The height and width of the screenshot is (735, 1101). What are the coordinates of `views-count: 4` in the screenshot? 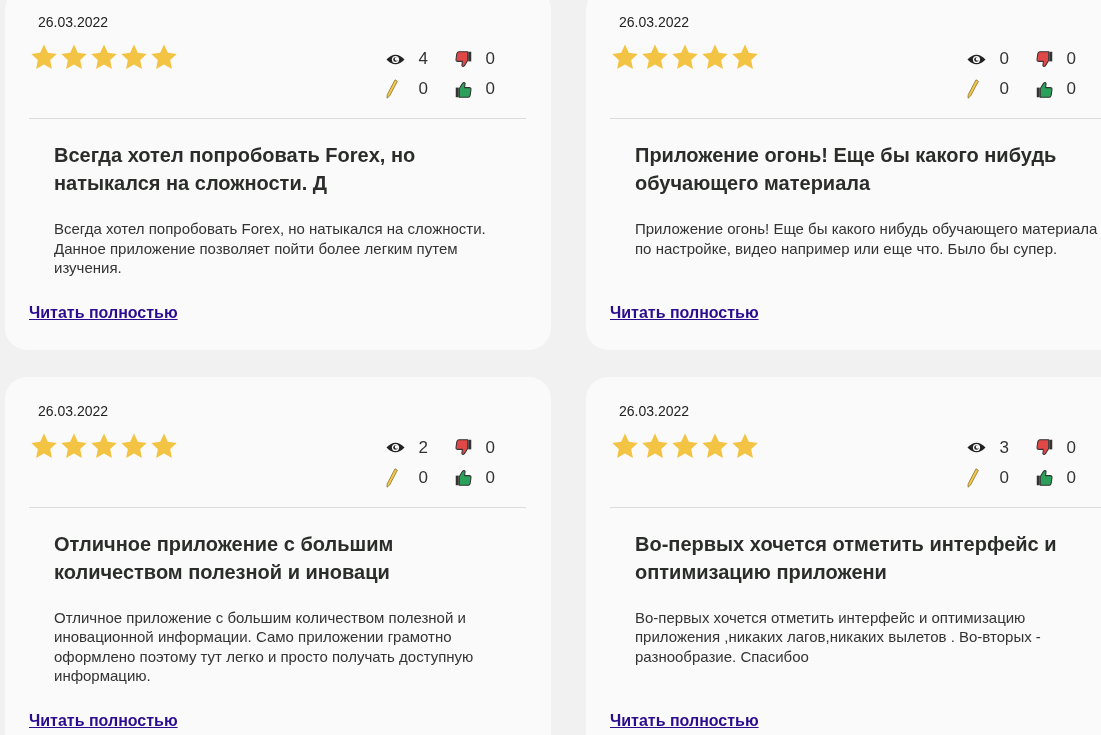 It's located at (422, 59).